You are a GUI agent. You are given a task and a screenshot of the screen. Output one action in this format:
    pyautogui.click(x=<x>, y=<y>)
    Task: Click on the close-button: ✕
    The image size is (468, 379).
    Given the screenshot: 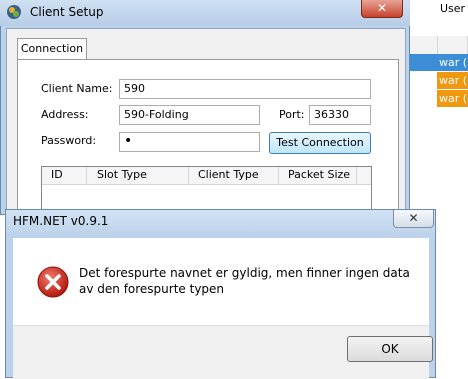 What is the action you would take?
    pyautogui.click(x=382, y=9)
    